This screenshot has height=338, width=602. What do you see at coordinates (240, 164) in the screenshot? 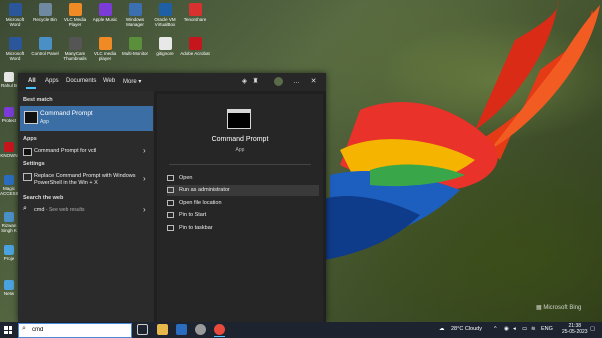
I see `preview-divider` at bounding box center [240, 164].